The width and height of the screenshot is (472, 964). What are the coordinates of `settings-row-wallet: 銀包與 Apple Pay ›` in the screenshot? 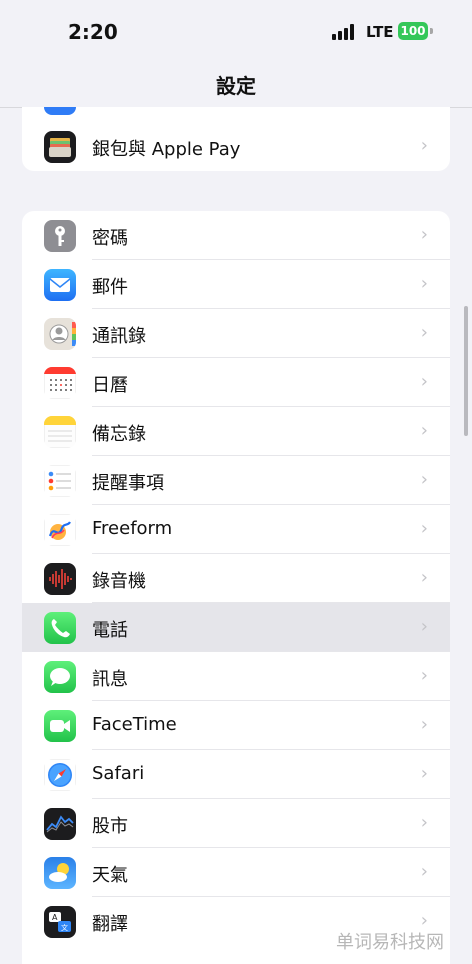 It's located at (236, 146).